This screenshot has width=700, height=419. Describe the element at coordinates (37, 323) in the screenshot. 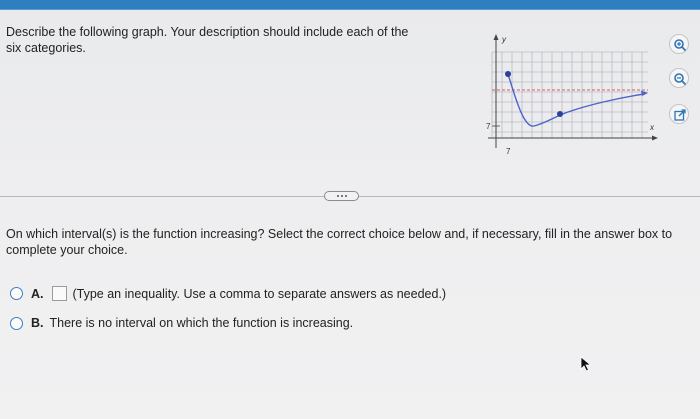

I see `choice-b-letter: B.` at that location.